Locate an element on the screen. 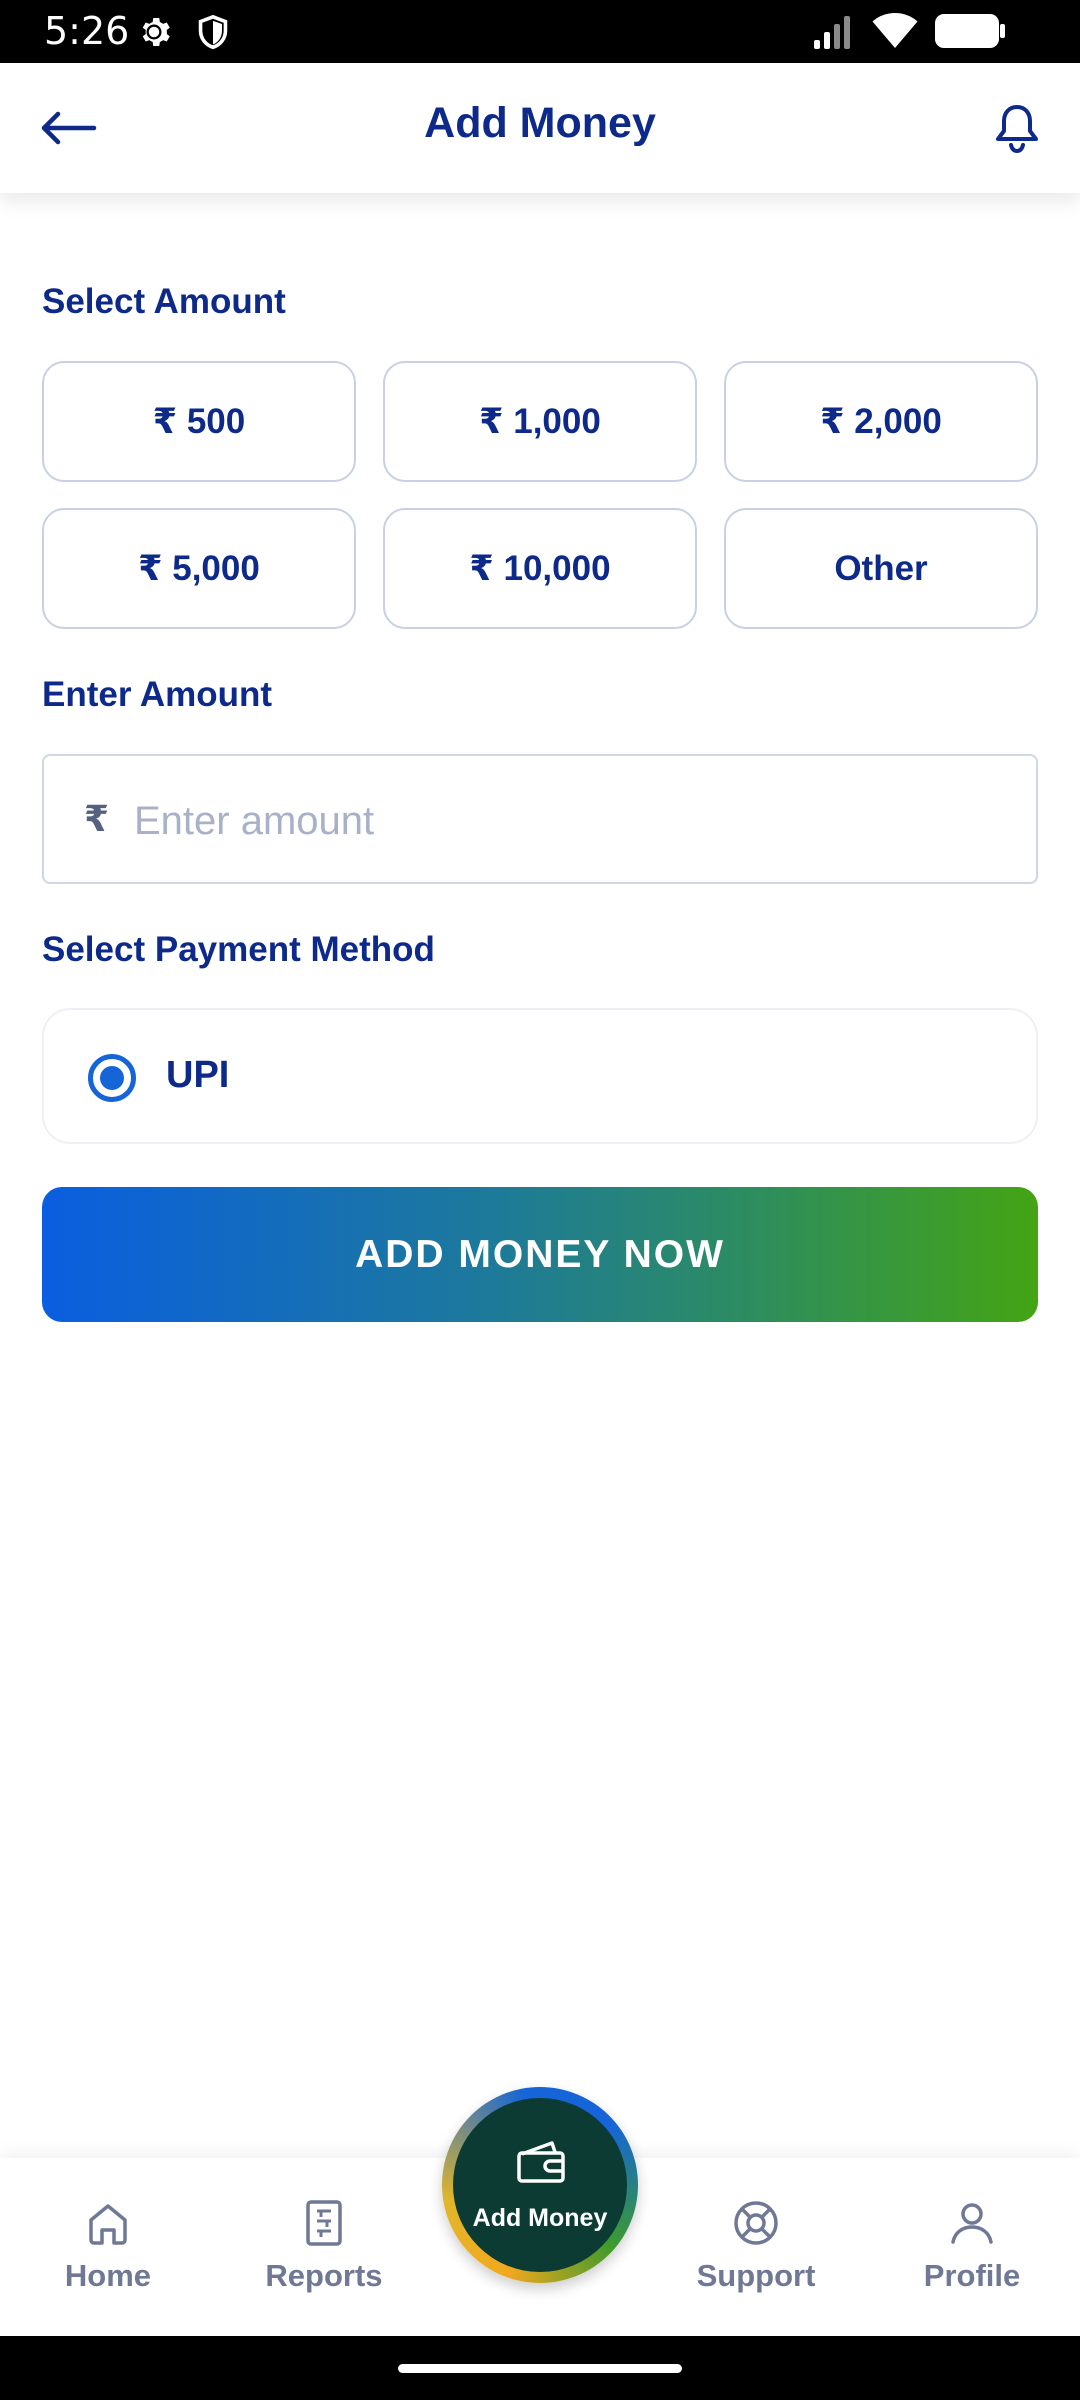  upi-radio is located at coordinates (112, 1078).